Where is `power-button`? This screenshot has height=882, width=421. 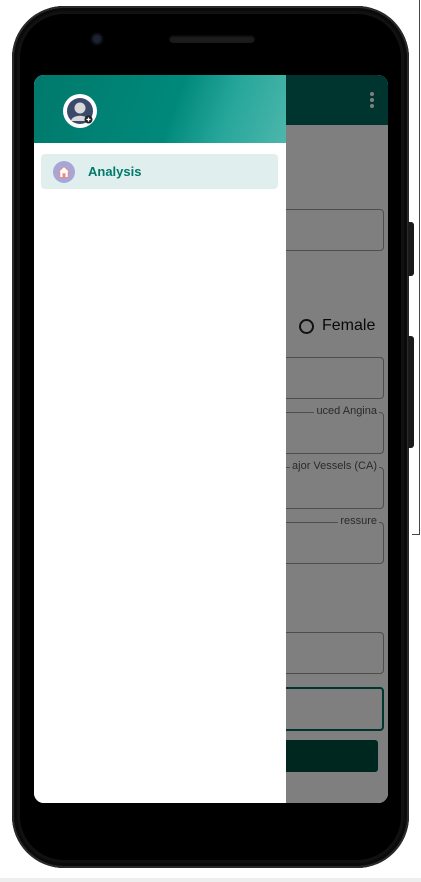
power-button is located at coordinates (411, 249).